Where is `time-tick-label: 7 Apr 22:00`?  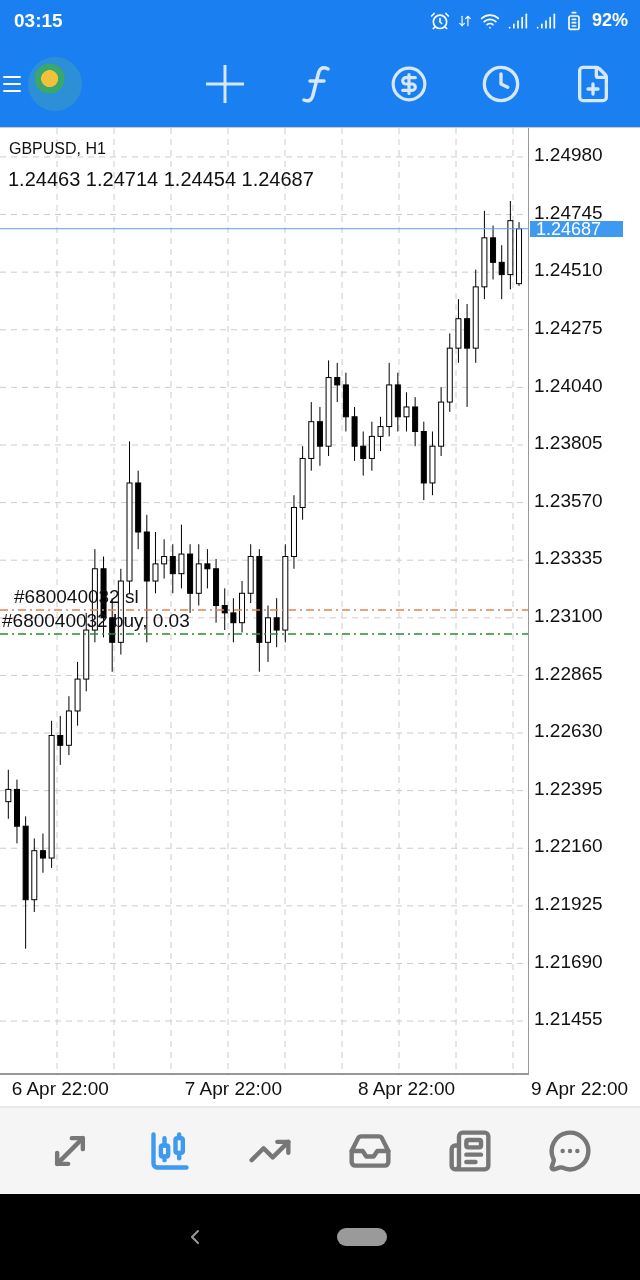
time-tick-label: 7 Apr 22:00 is located at coordinates (233, 1089).